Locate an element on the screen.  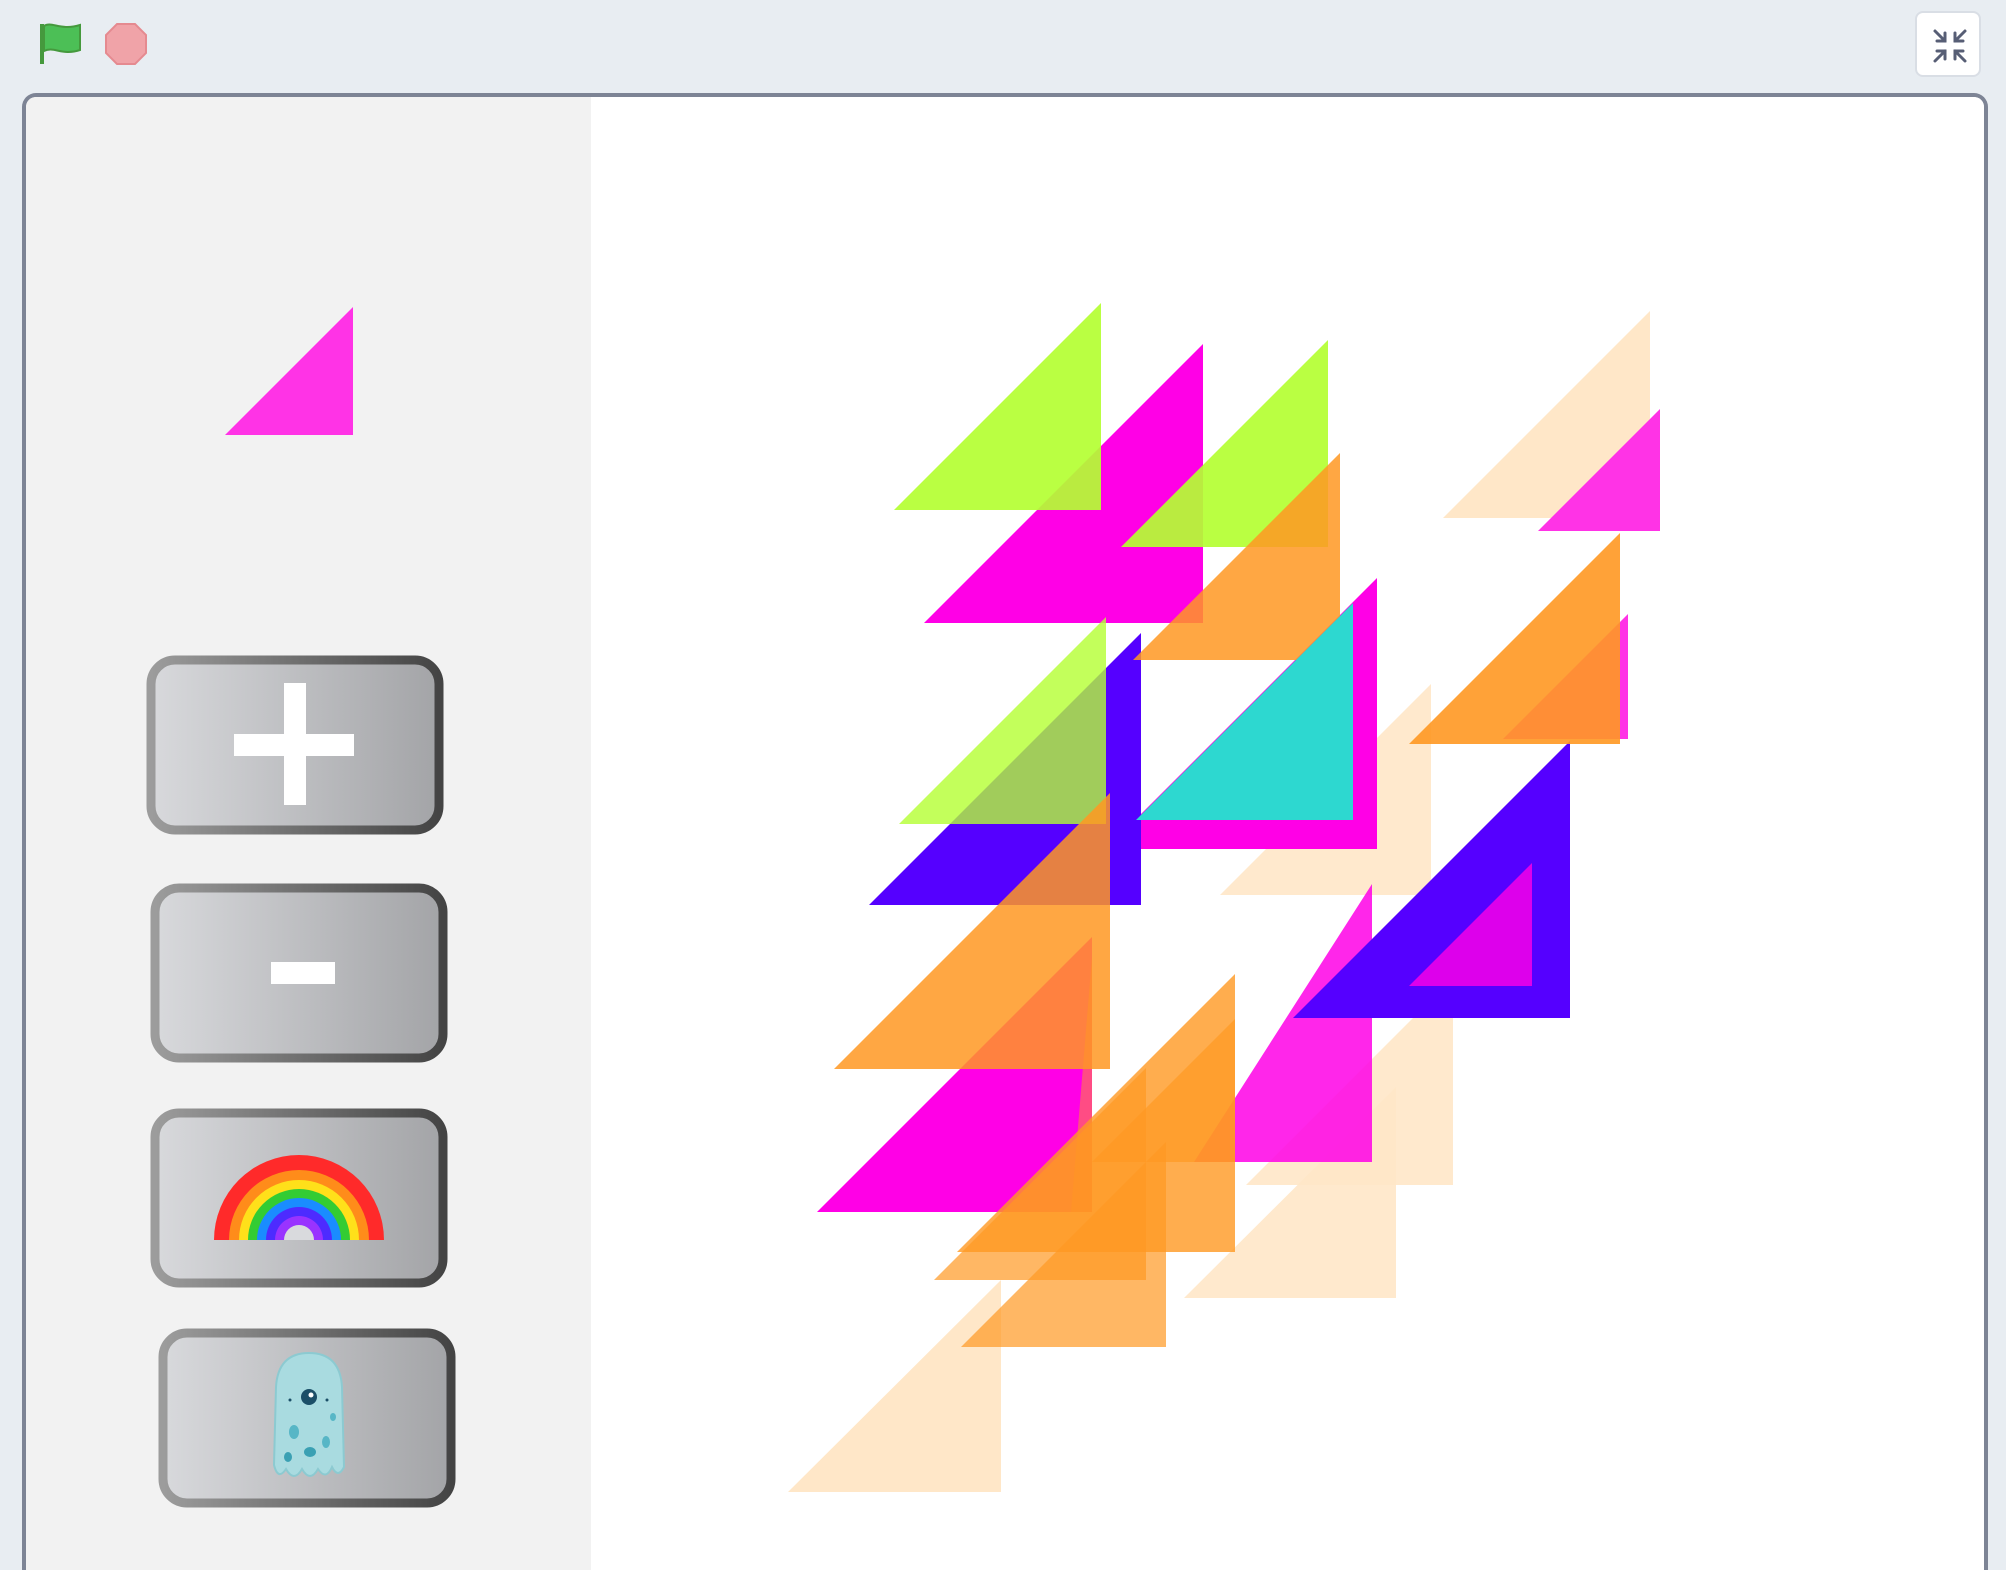
ghost-button is located at coordinates (307, 1418).